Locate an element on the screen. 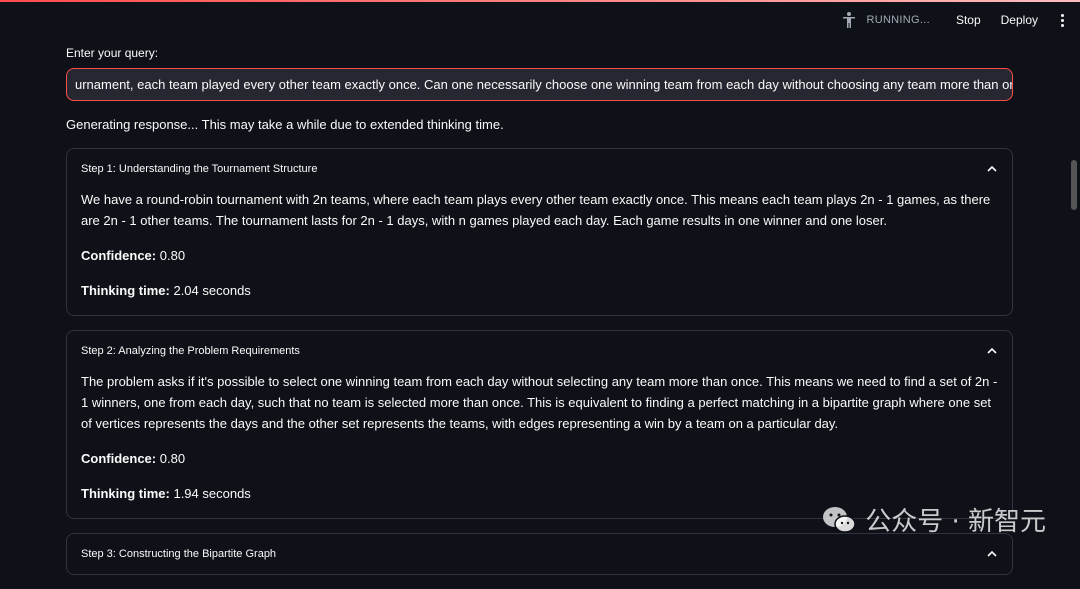  watermark: 公众号 · 新智元 is located at coordinates (933, 519).